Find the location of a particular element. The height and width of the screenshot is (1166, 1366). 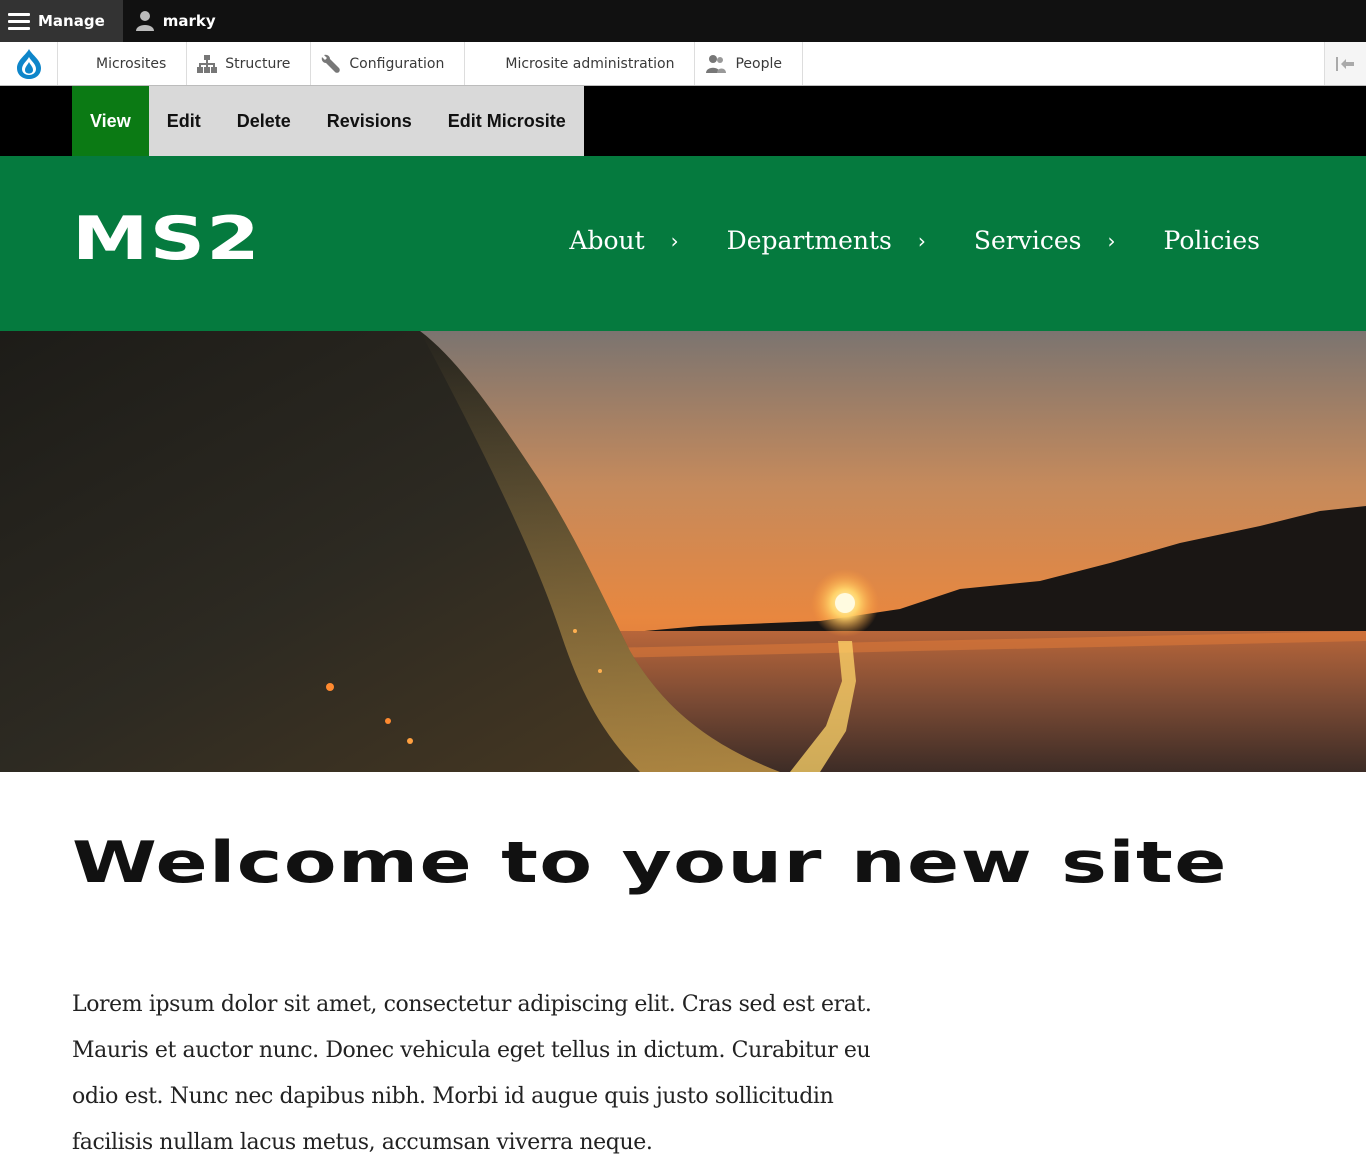

manage-button: Manage is located at coordinates (61, 21).